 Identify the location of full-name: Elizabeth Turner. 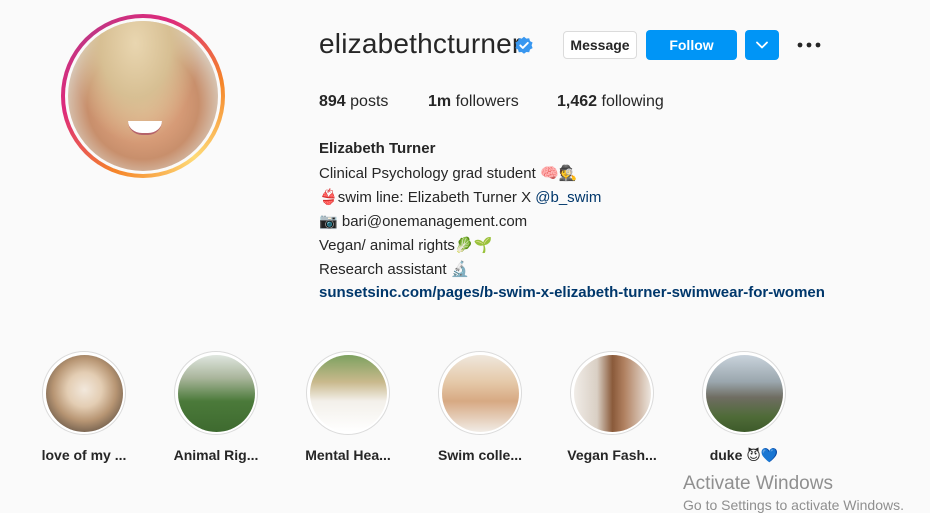
(377, 148).